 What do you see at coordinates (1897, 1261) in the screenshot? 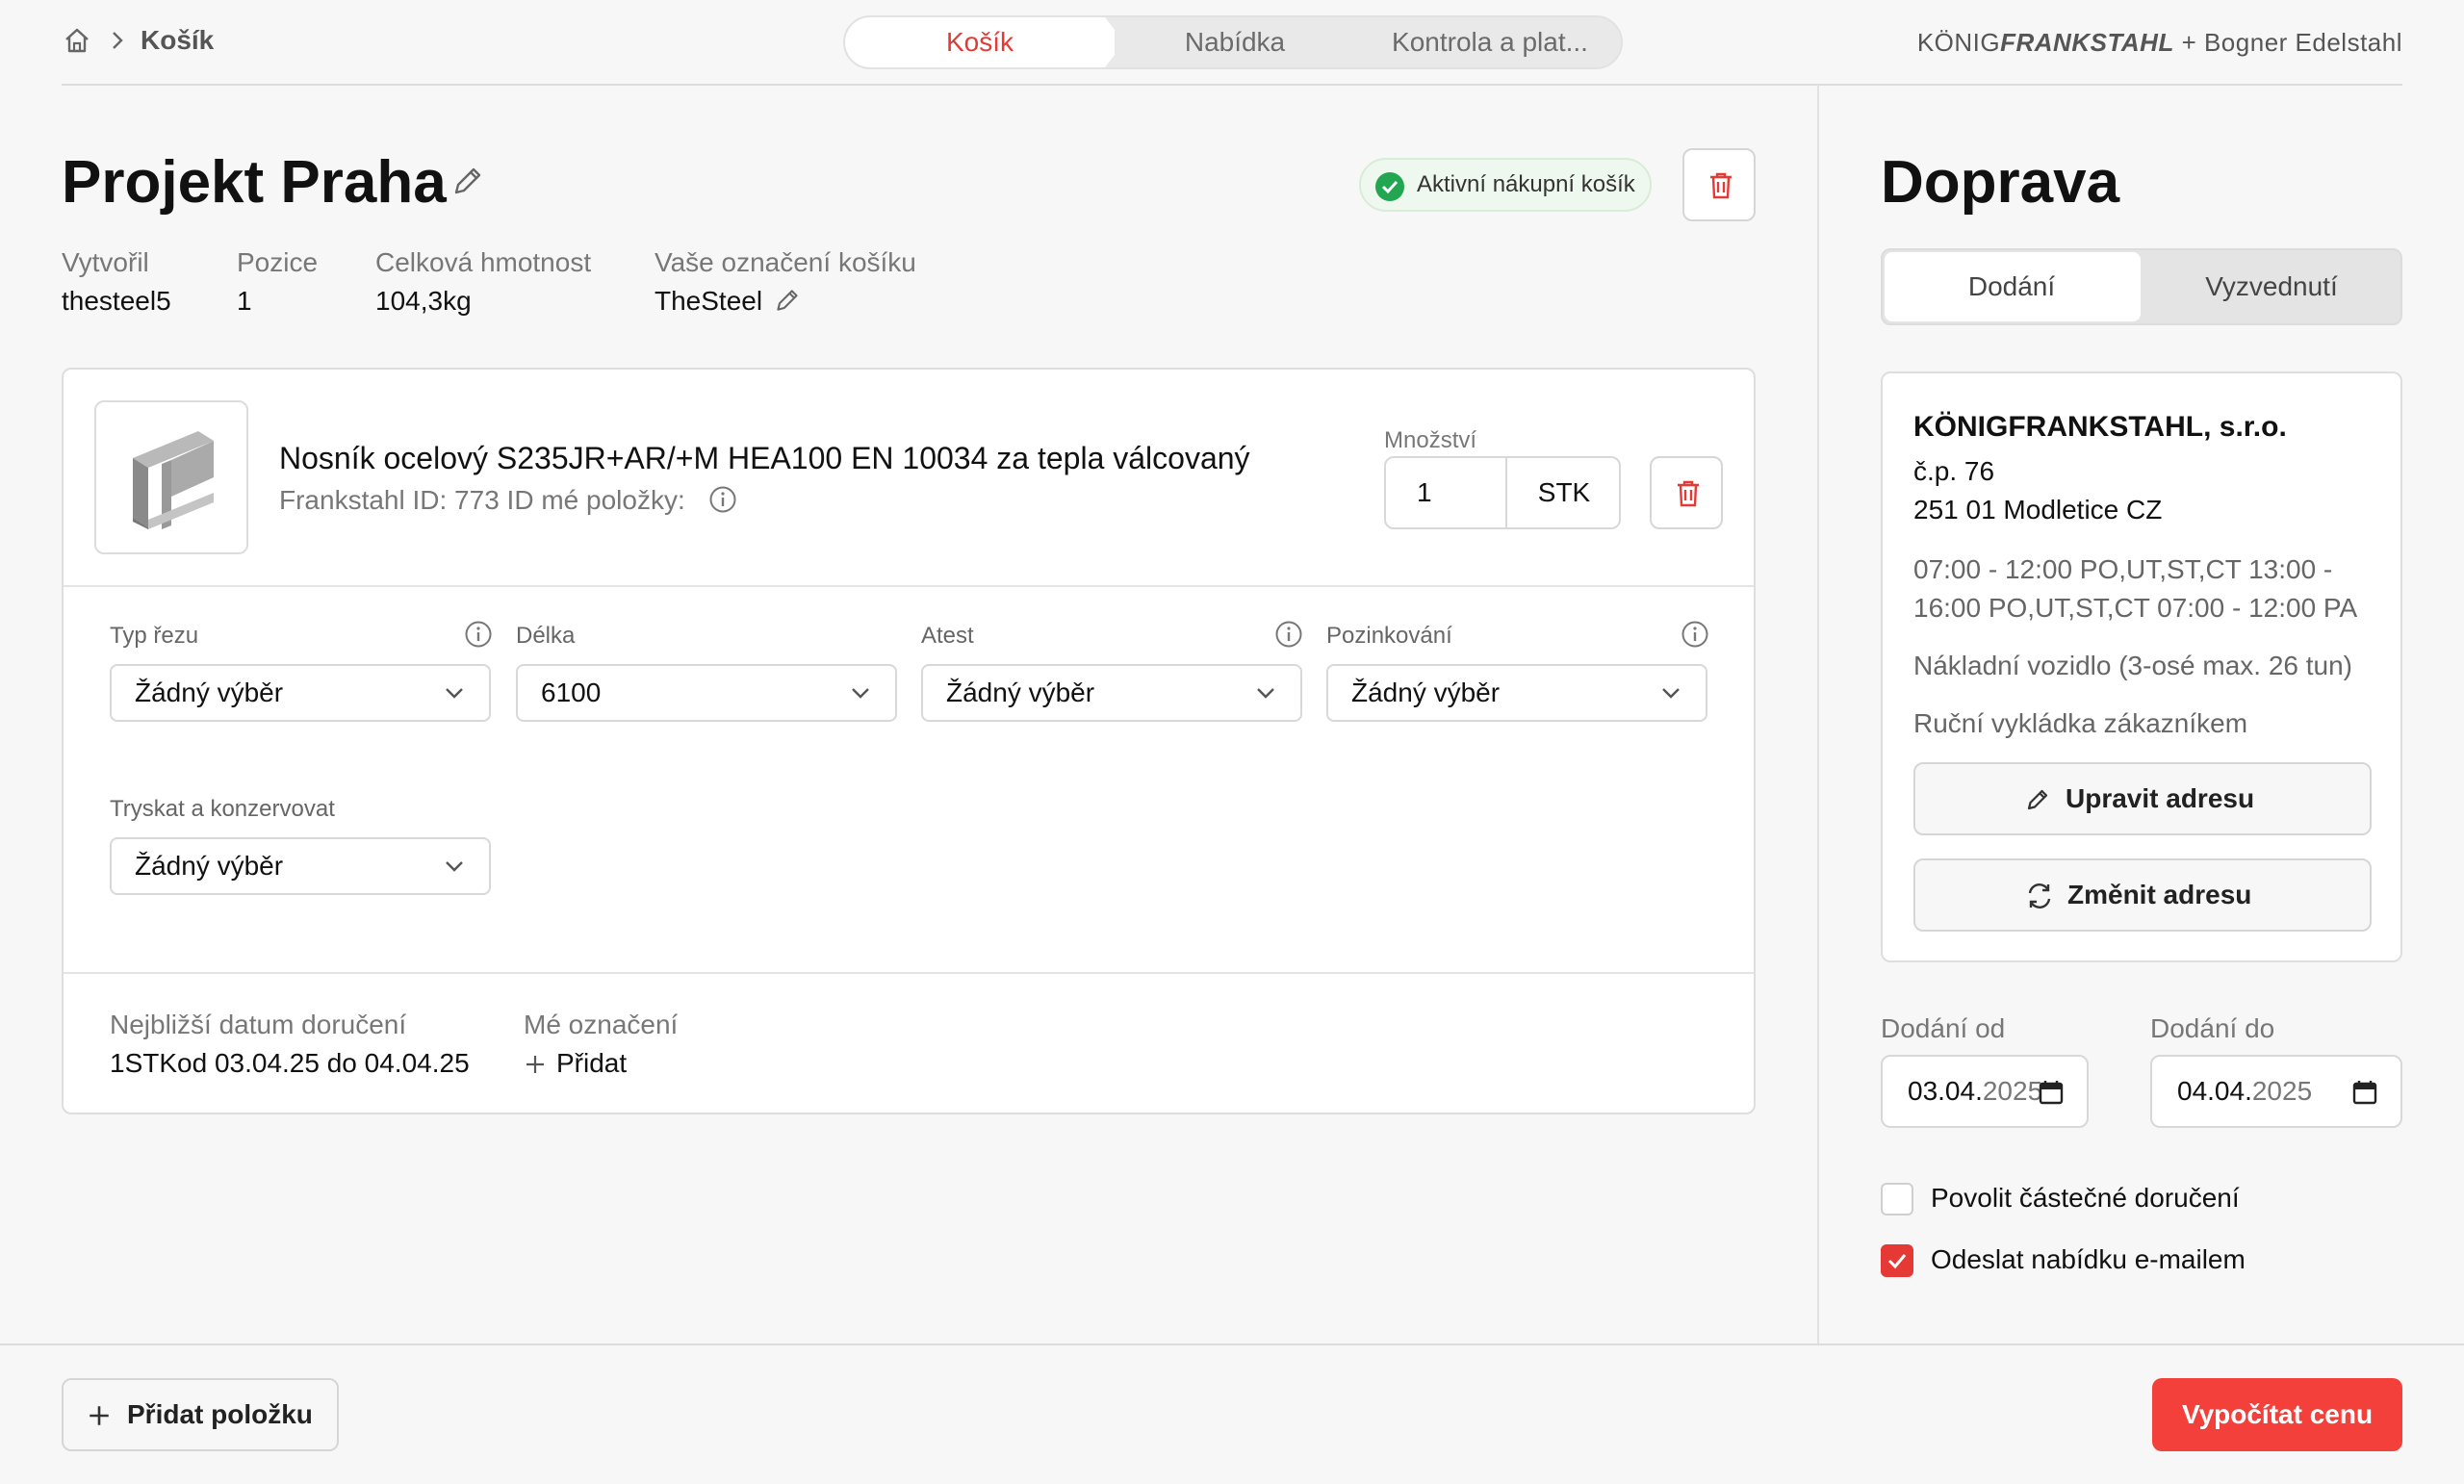
I see `email-offer-checkbox` at bounding box center [1897, 1261].